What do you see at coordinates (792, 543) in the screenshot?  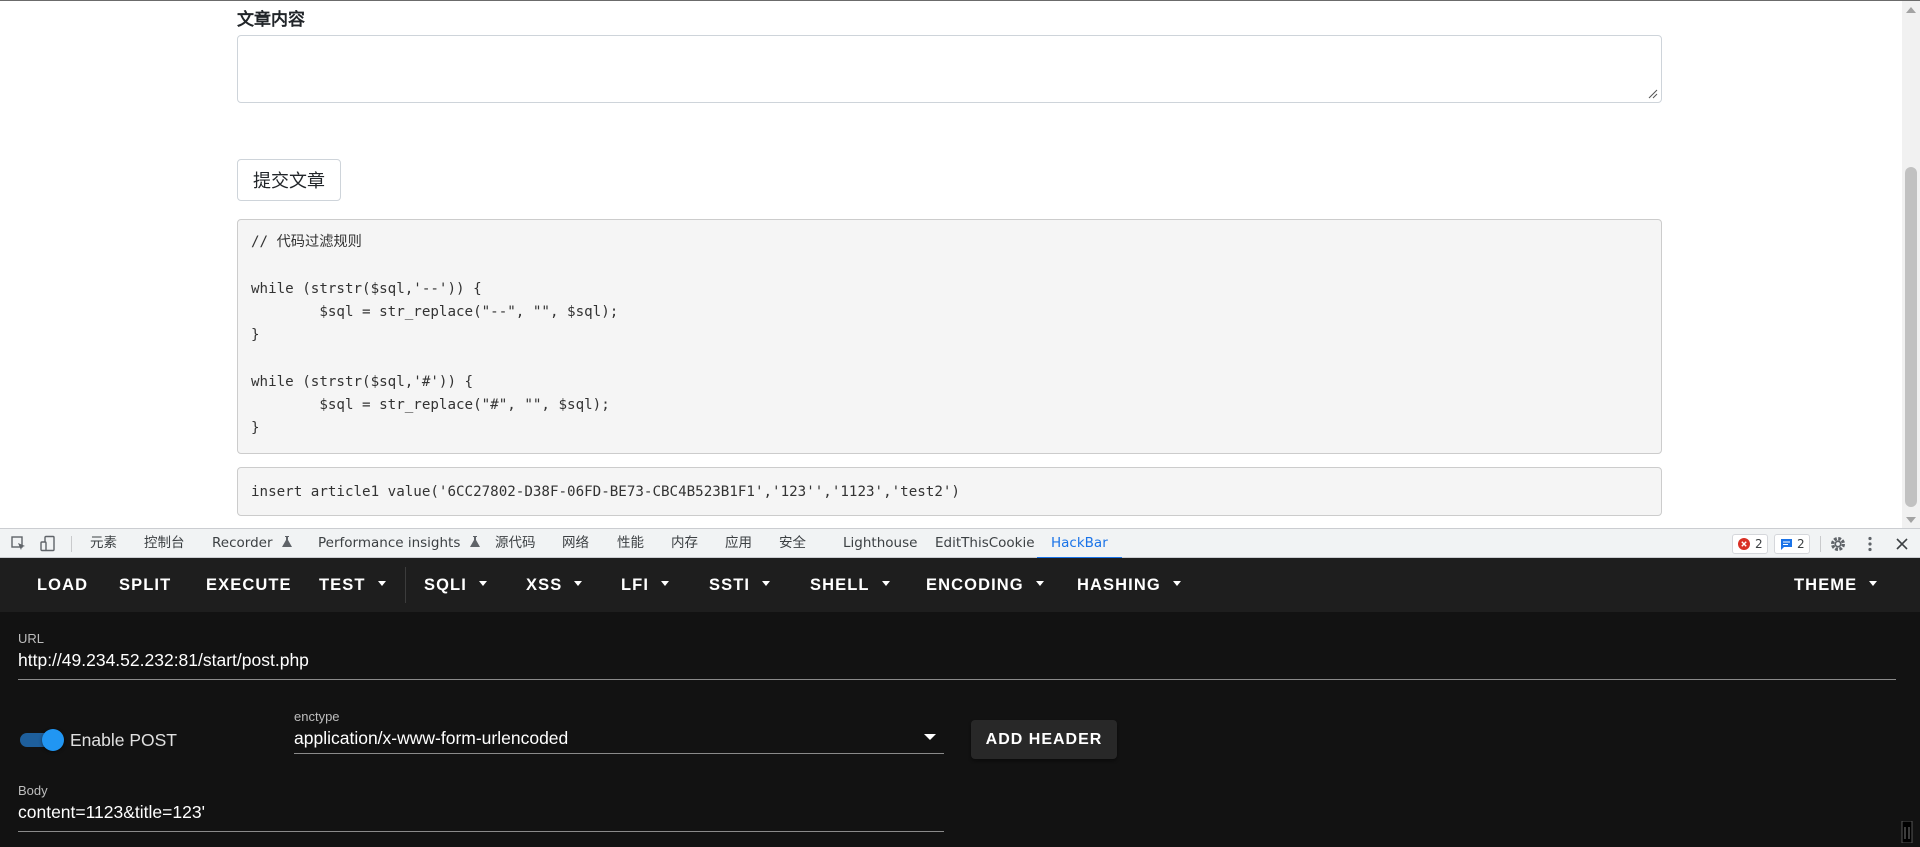 I see `tab-security: 安全` at bounding box center [792, 543].